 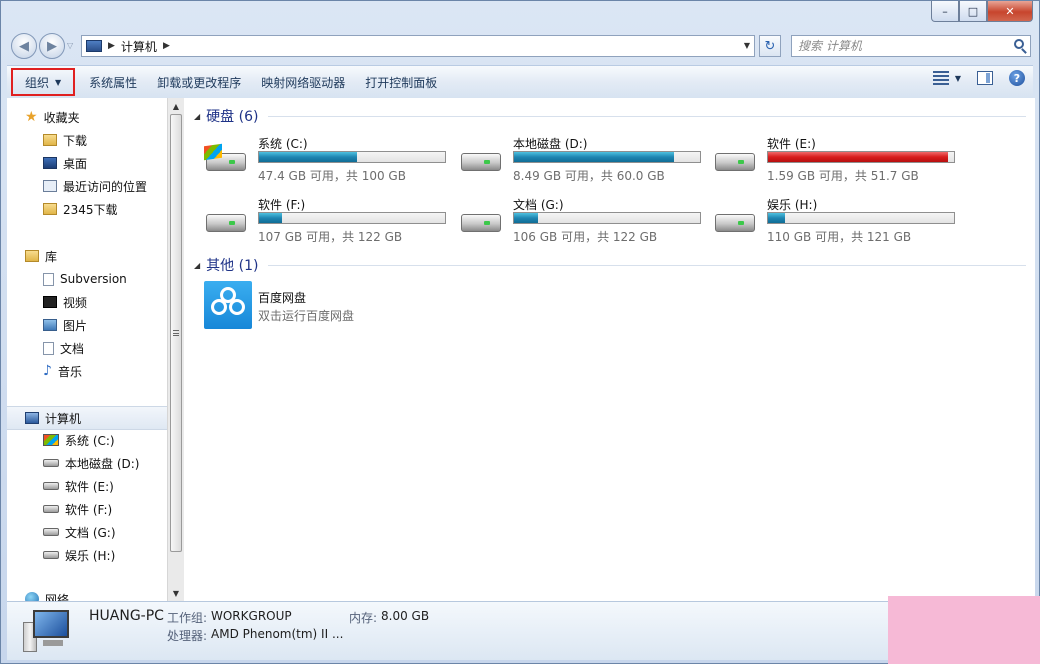 What do you see at coordinates (791, 144) in the screenshot?
I see `drive-name: 软件 (E:)` at bounding box center [791, 144].